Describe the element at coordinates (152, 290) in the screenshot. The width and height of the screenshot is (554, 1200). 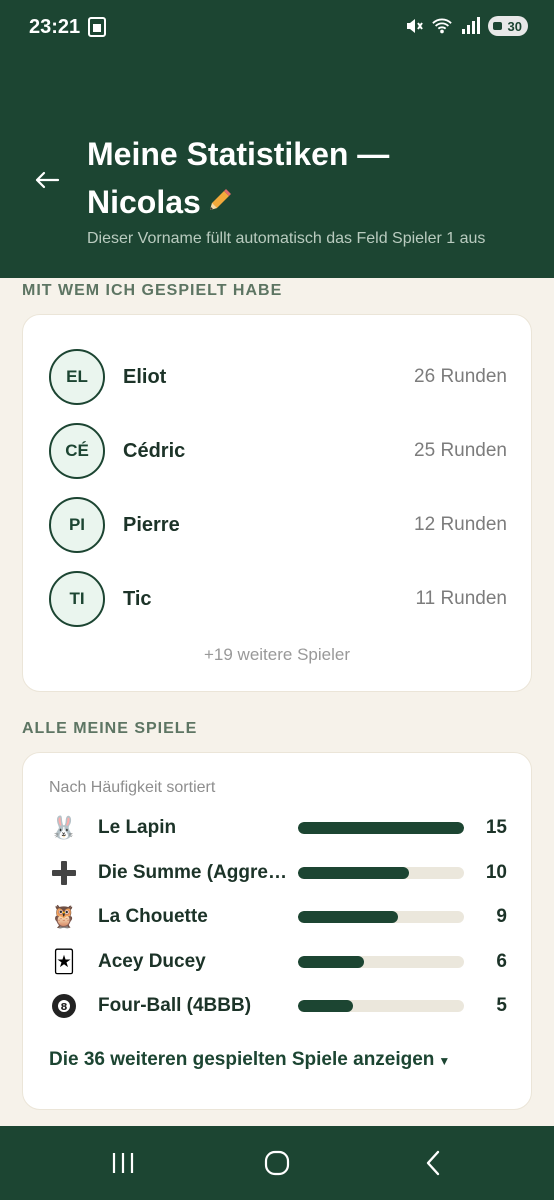
I see `players-section-label: MIT WEM ICH GESPIELT HABE` at that location.